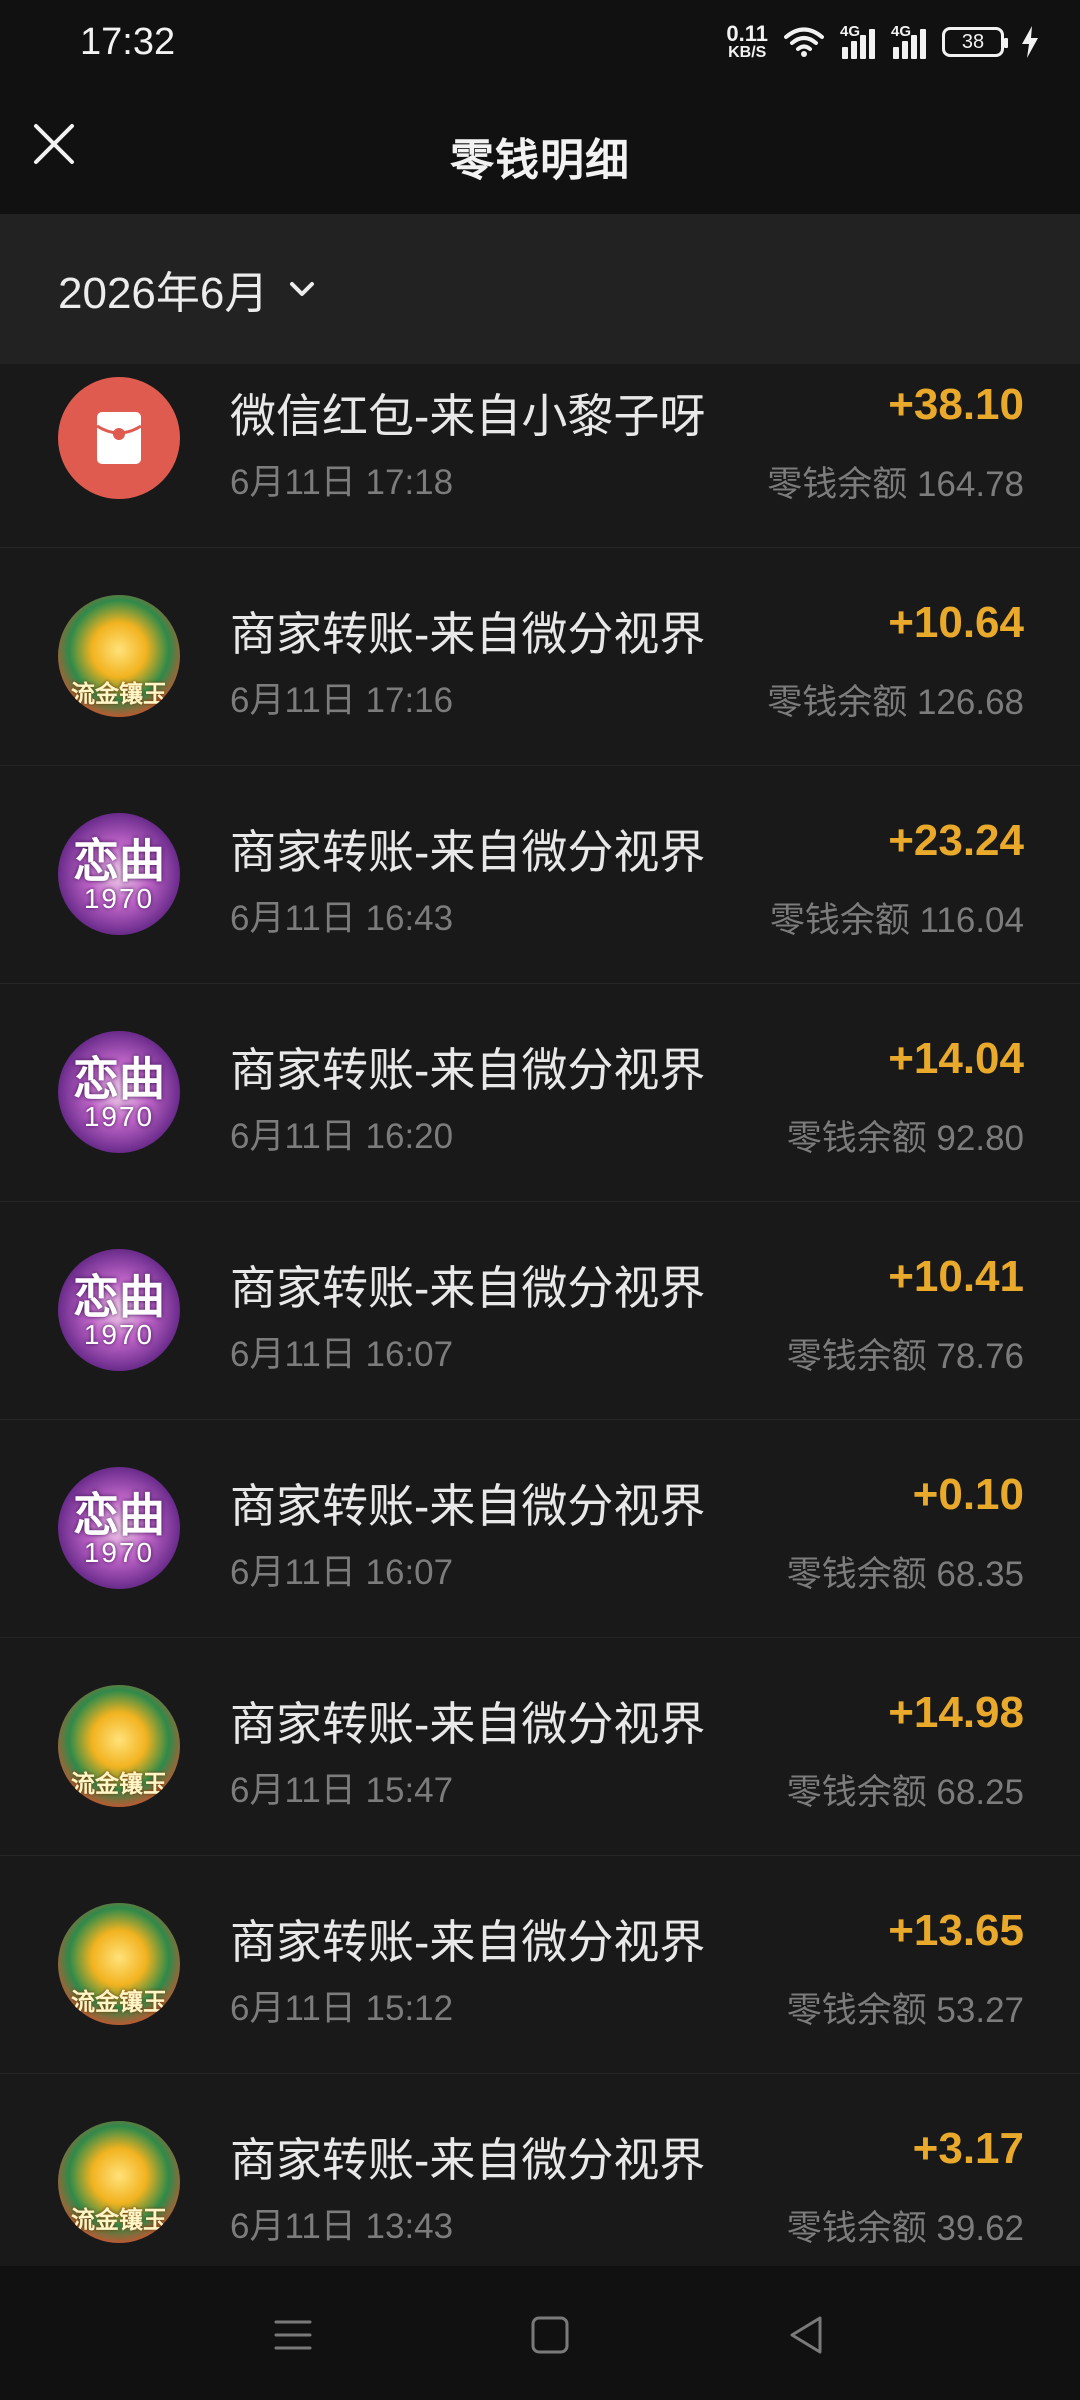 The width and height of the screenshot is (1080, 2400). What do you see at coordinates (905, 2010) in the screenshot?
I see `transaction-balance: 零钱余额 53.27` at bounding box center [905, 2010].